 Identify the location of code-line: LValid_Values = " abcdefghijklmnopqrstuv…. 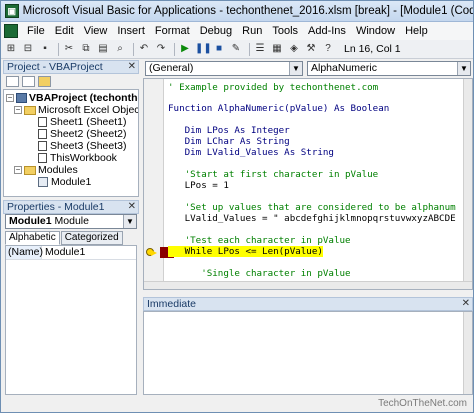
(312, 218).